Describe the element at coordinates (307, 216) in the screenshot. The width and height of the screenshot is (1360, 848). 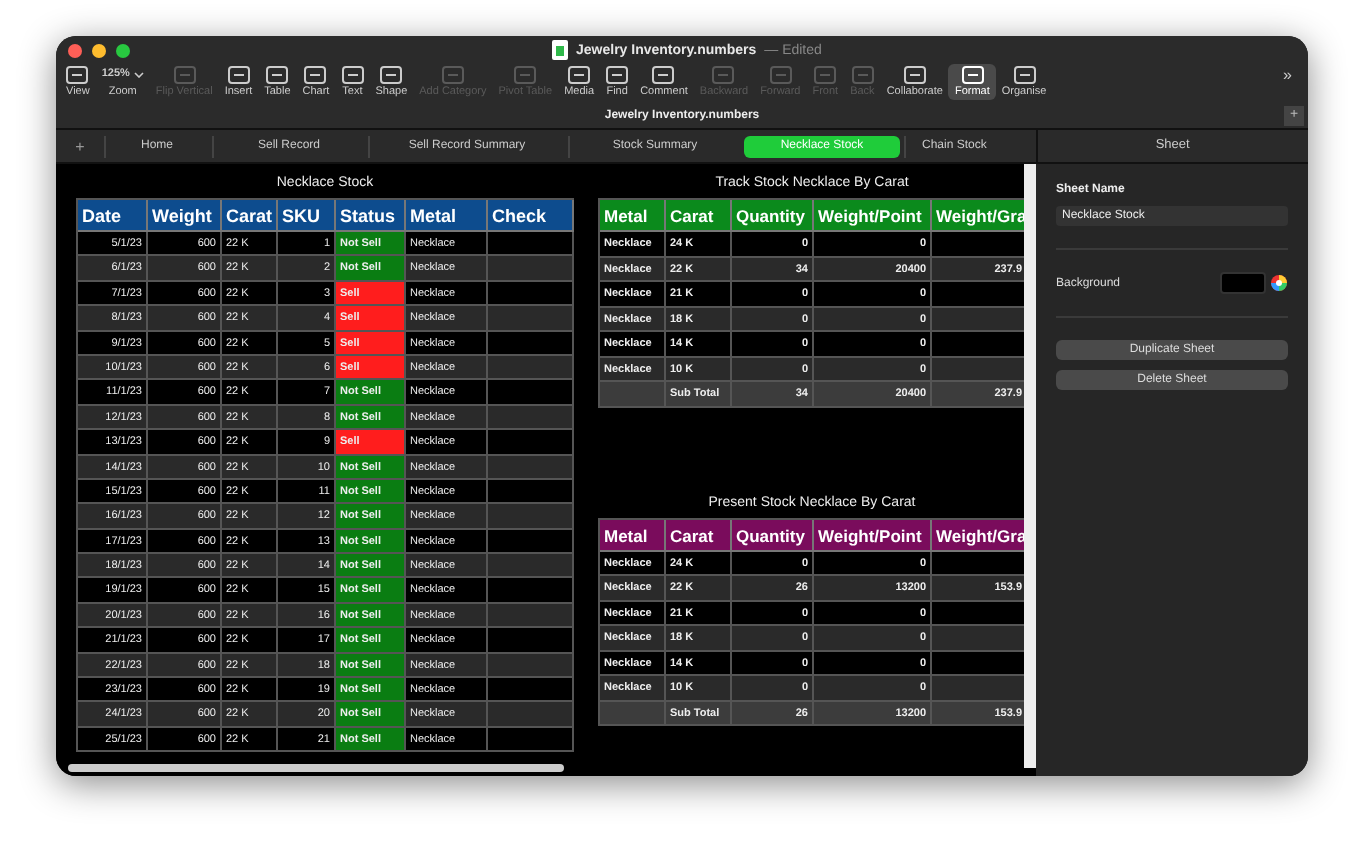
I see `column-header: SKU` at that location.